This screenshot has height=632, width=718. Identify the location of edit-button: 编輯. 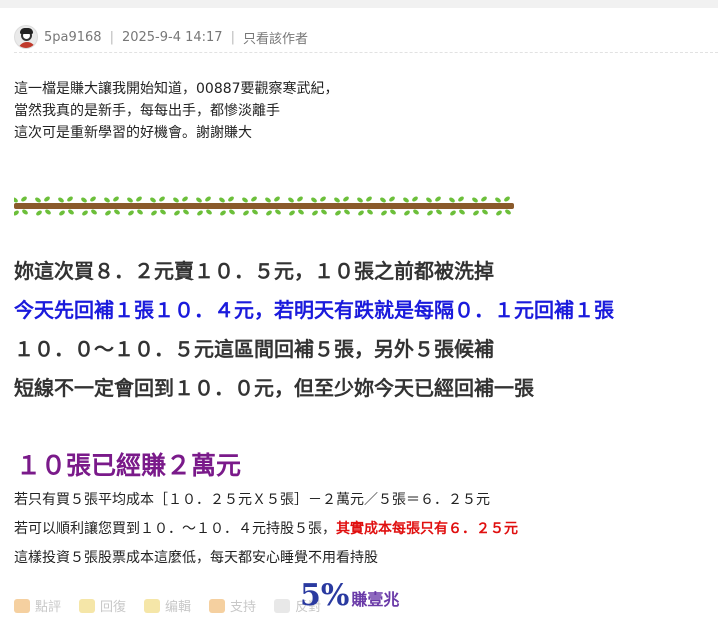
(167, 605).